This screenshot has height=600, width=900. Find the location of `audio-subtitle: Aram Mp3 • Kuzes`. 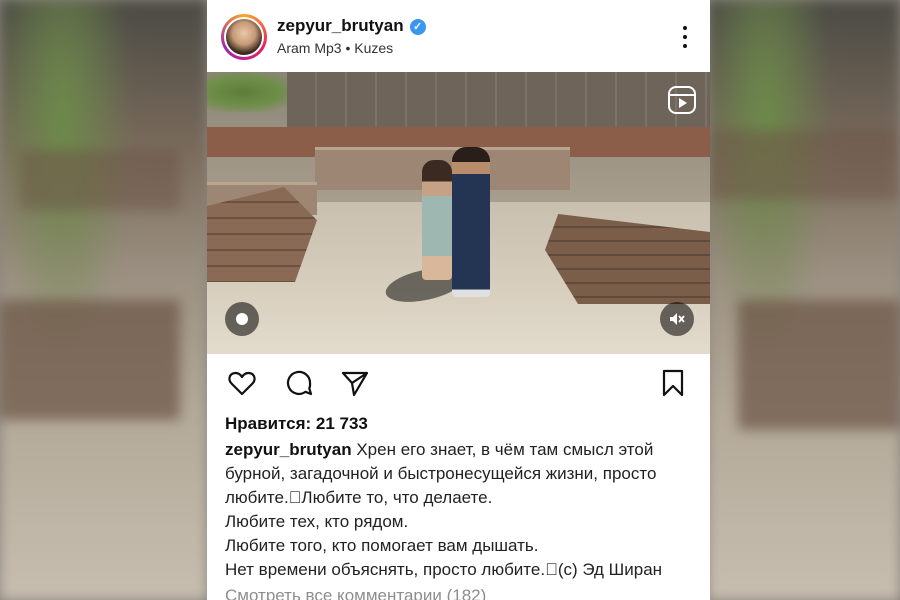

audio-subtitle: Aram Mp3 • Kuzes is located at coordinates (335, 48).